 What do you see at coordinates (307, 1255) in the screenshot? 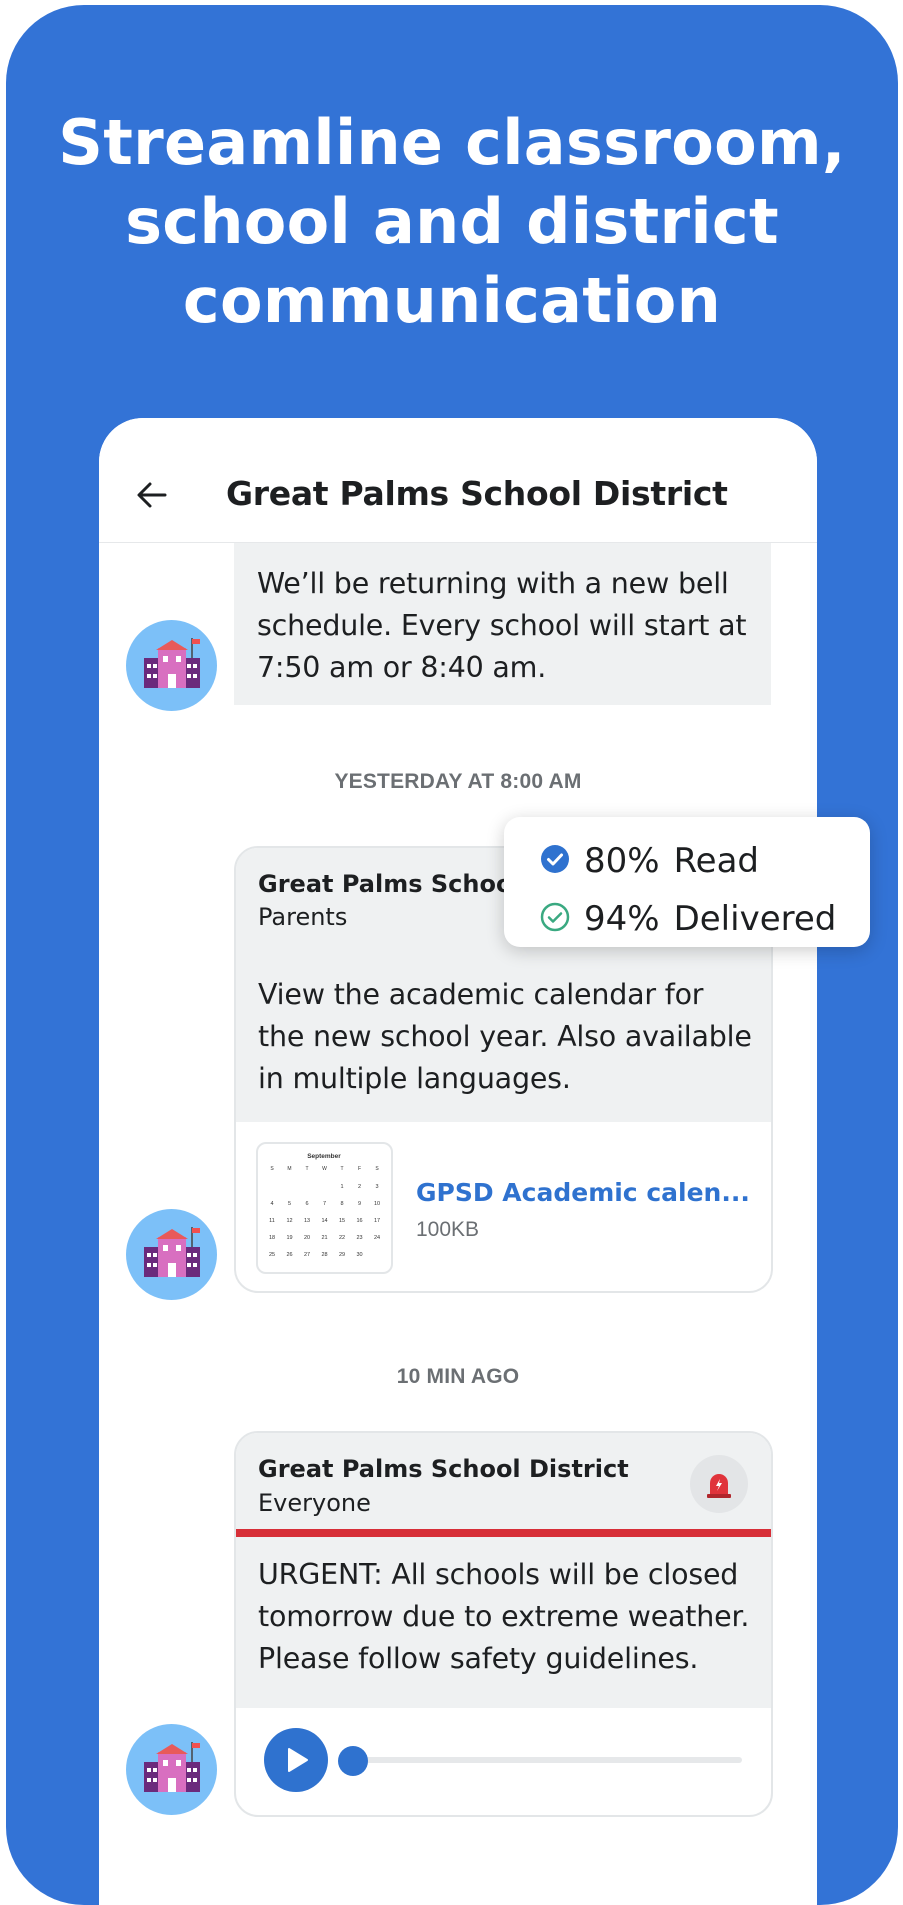
I see `calendar-day: 27` at bounding box center [307, 1255].